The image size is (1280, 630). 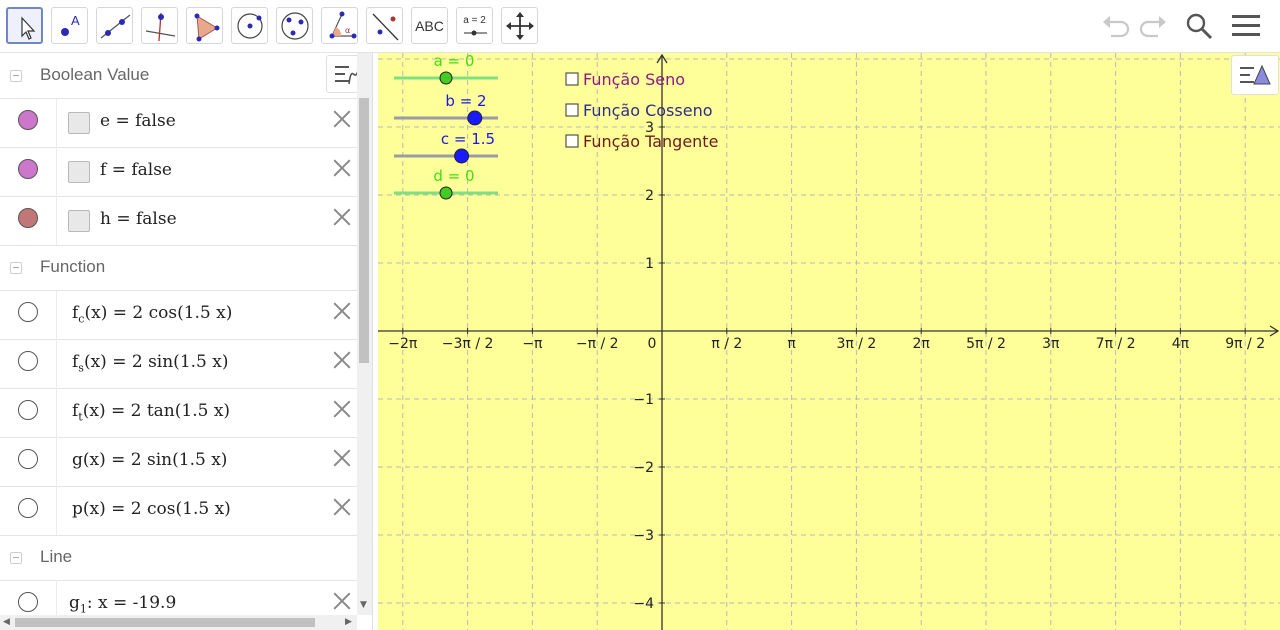 What do you see at coordinates (178, 268) in the screenshot?
I see `section-function: Function` at bounding box center [178, 268].